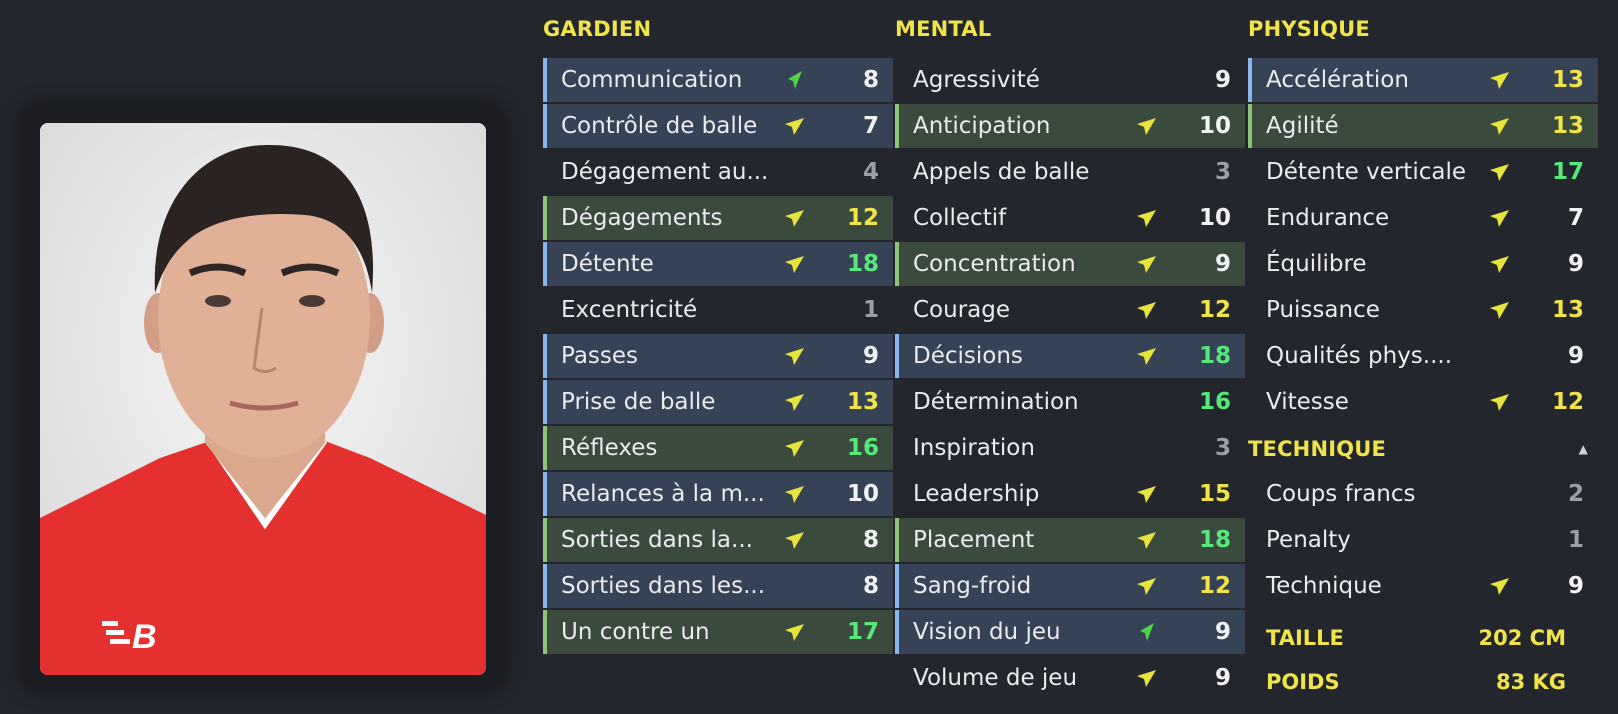 This screenshot has height=714, width=1618. Describe the element at coordinates (1423, 586) in the screenshot. I see `attribute-row: Technique 9` at that location.